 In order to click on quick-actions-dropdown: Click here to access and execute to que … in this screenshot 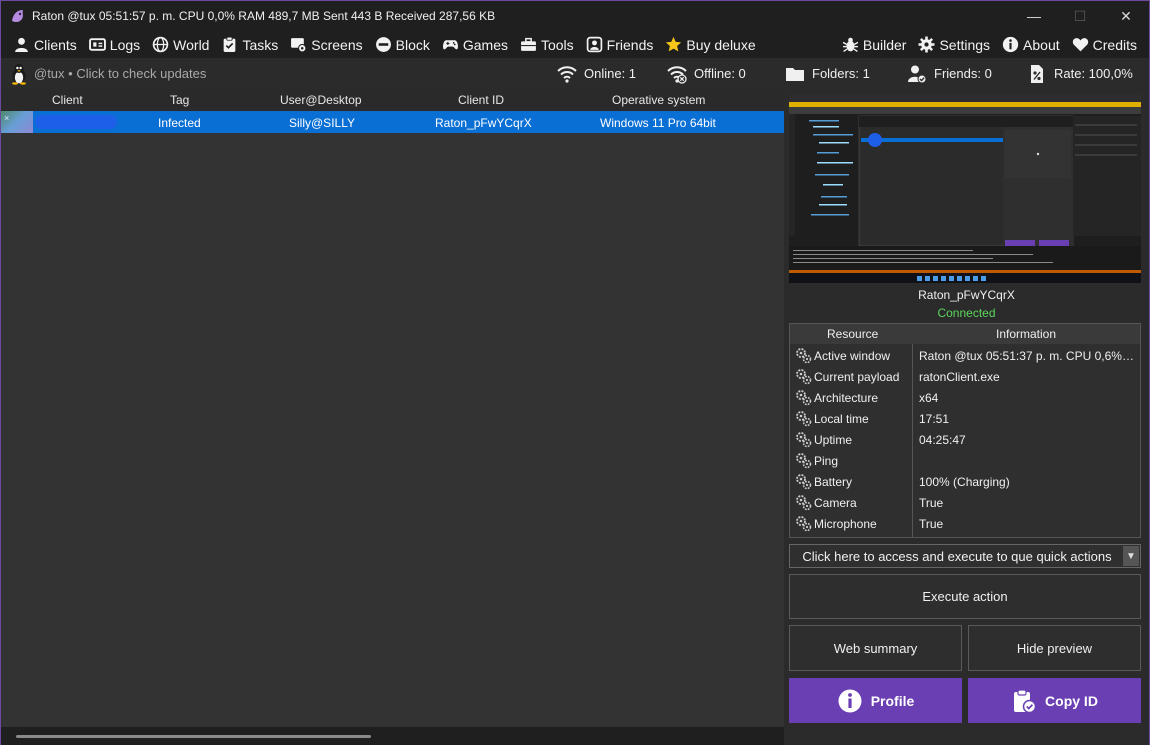, I will do `click(965, 556)`.